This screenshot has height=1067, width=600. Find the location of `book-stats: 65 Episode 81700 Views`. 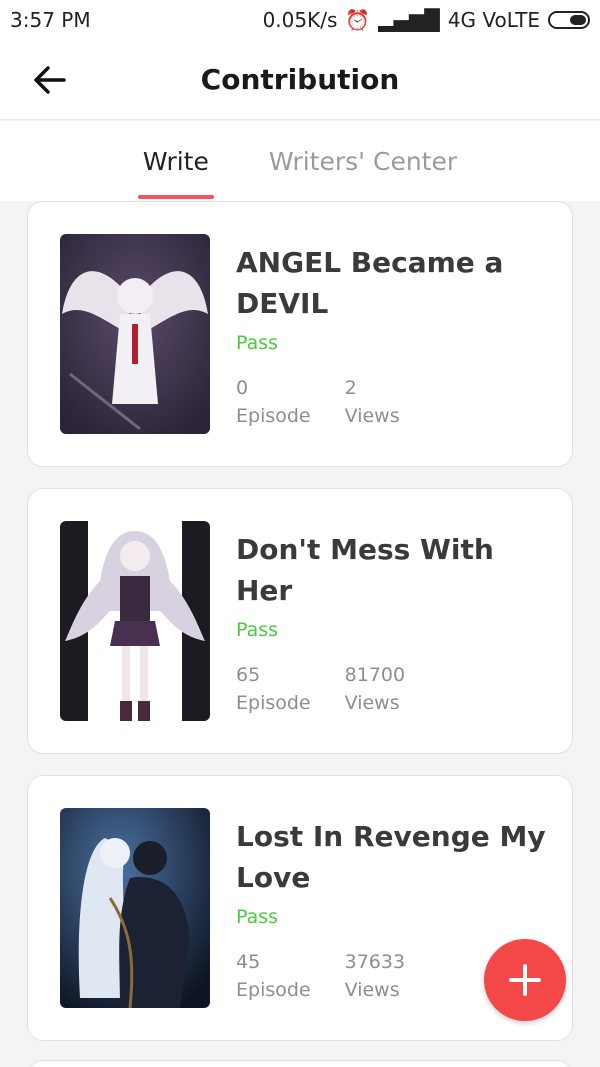

book-stats: 65 Episode 81700 Views is located at coordinates (320, 689).